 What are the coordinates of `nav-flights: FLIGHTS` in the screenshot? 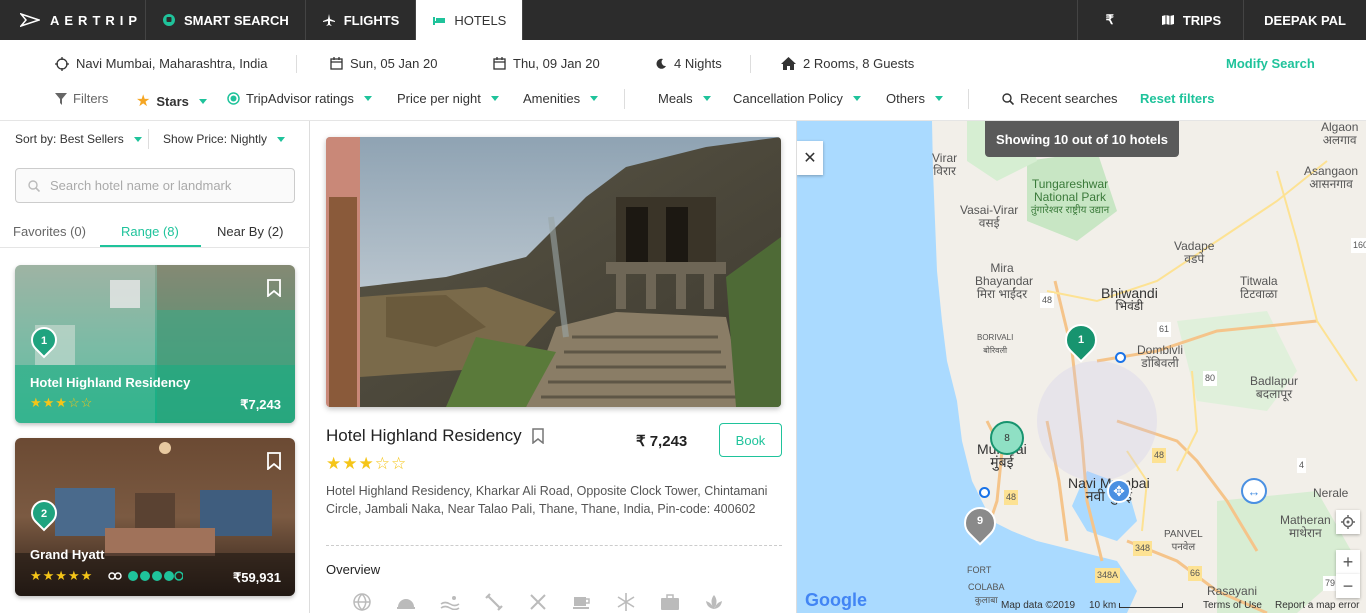 It's located at (361, 20).